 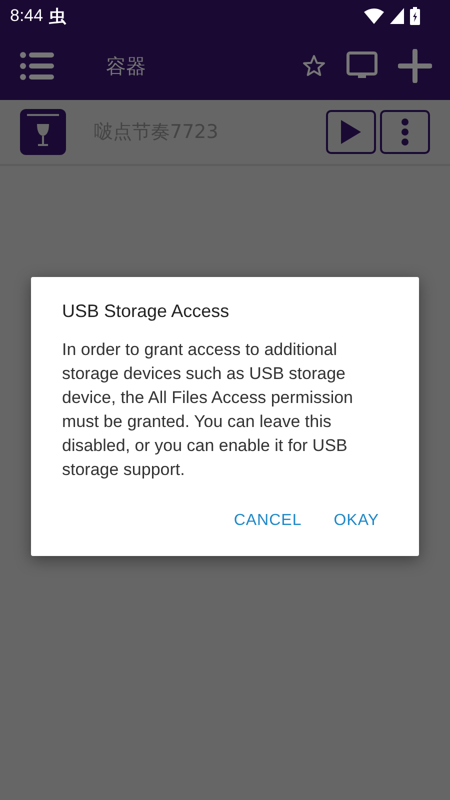 I want to click on signal-icon, so click(x=397, y=16).